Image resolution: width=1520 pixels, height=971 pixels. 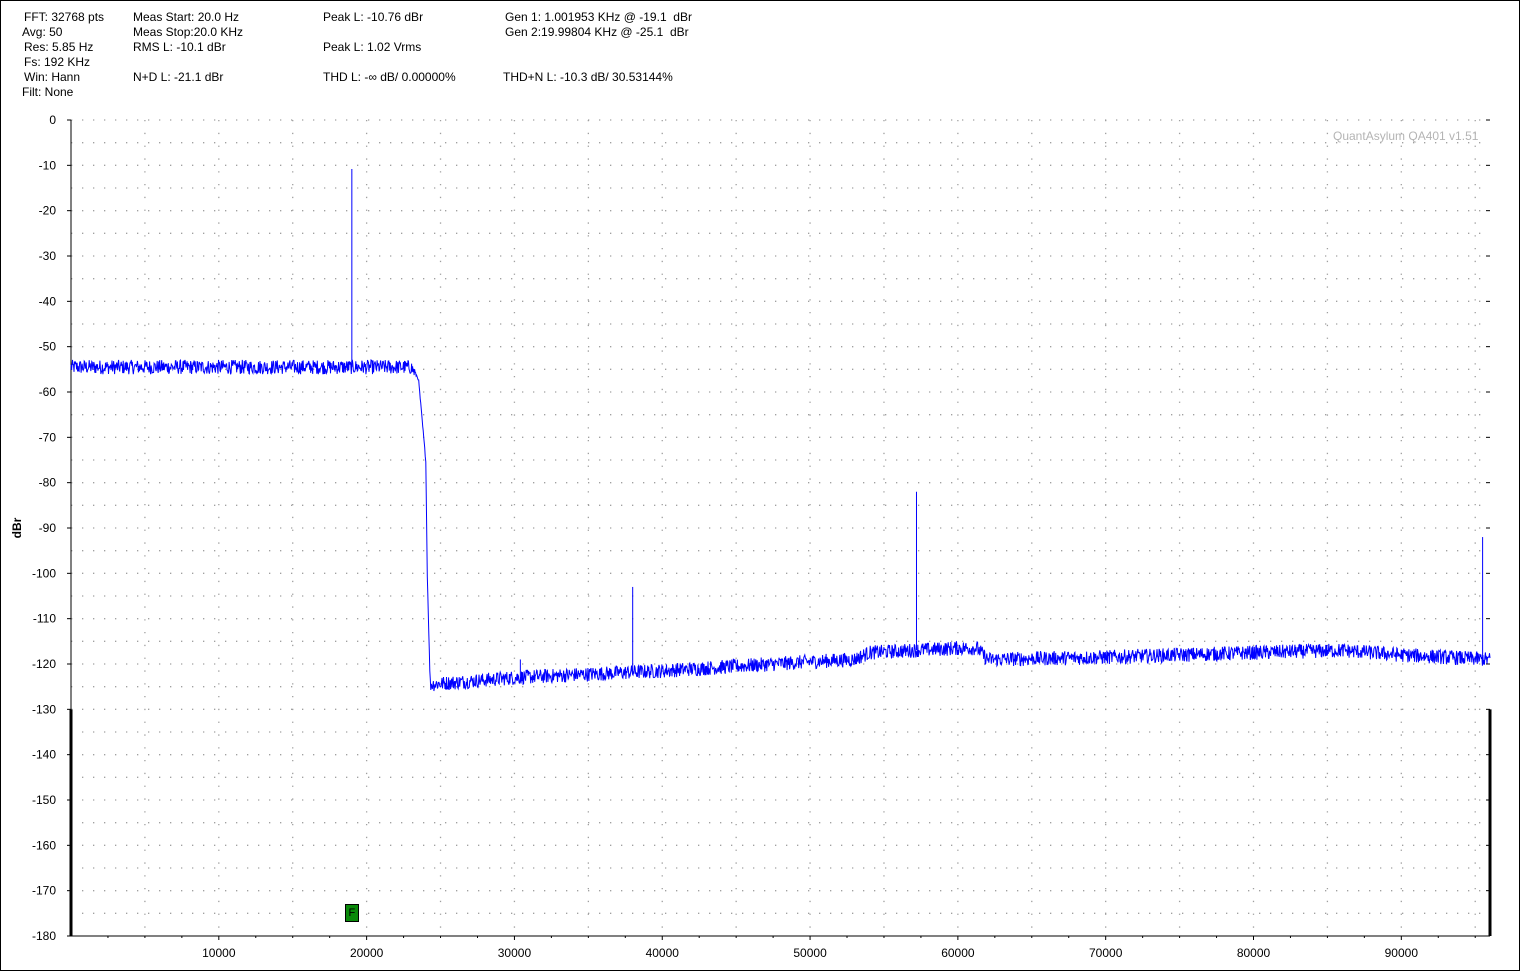 What do you see at coordinates (367, 953) in the screenshot?
I see `x-tick-label: 20000` at bounding box center [367, 953].